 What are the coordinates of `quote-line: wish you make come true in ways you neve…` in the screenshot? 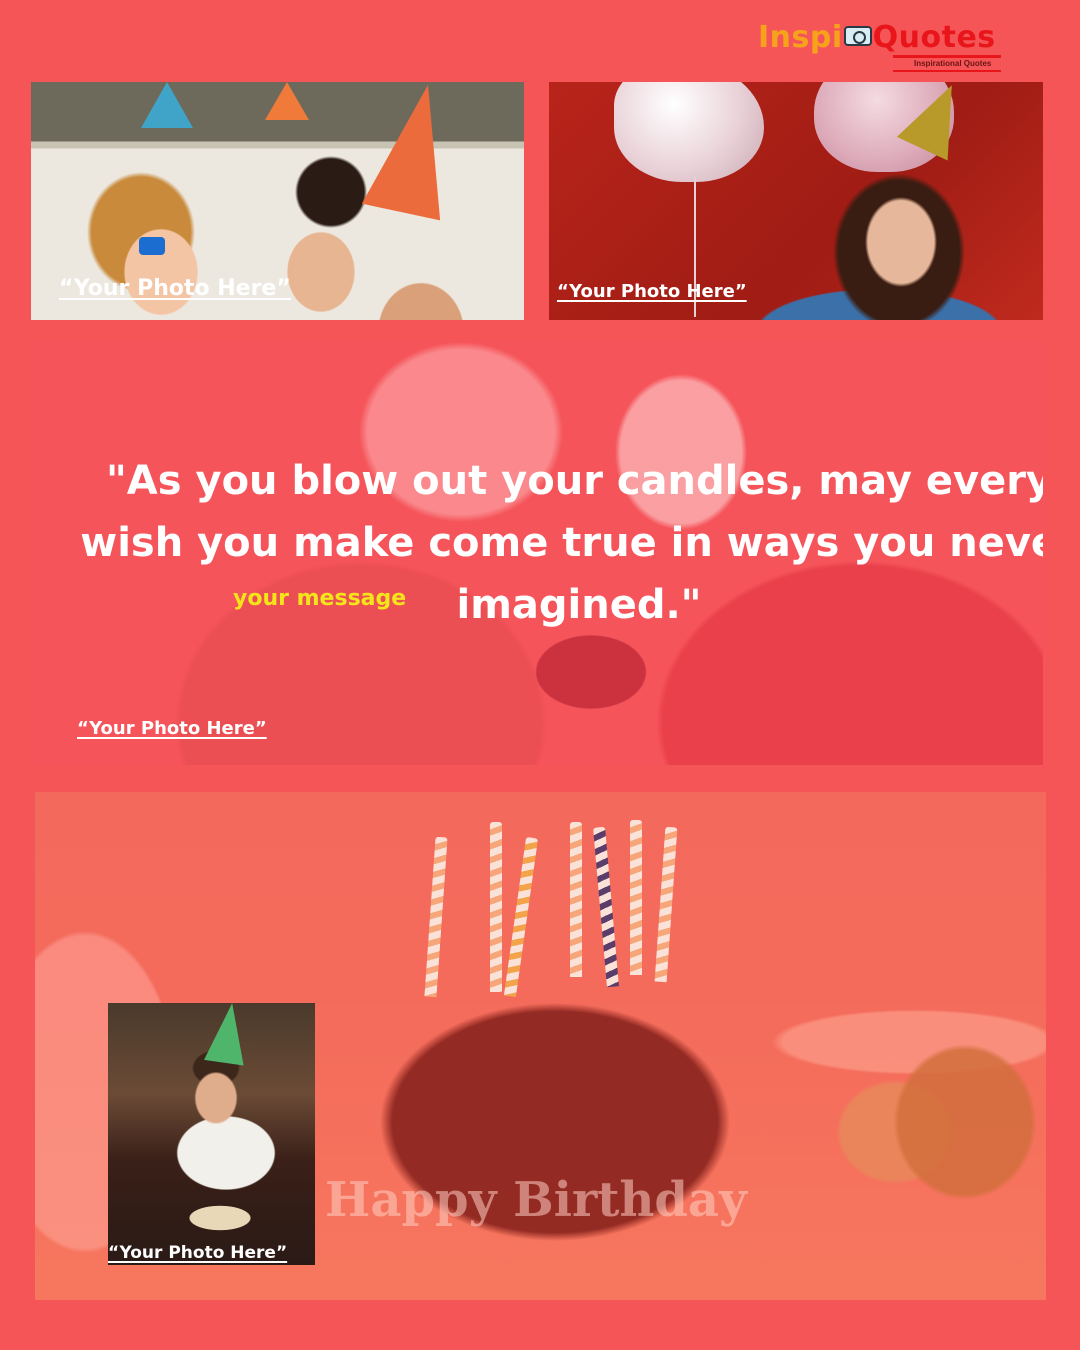 It's located at (561, 543).